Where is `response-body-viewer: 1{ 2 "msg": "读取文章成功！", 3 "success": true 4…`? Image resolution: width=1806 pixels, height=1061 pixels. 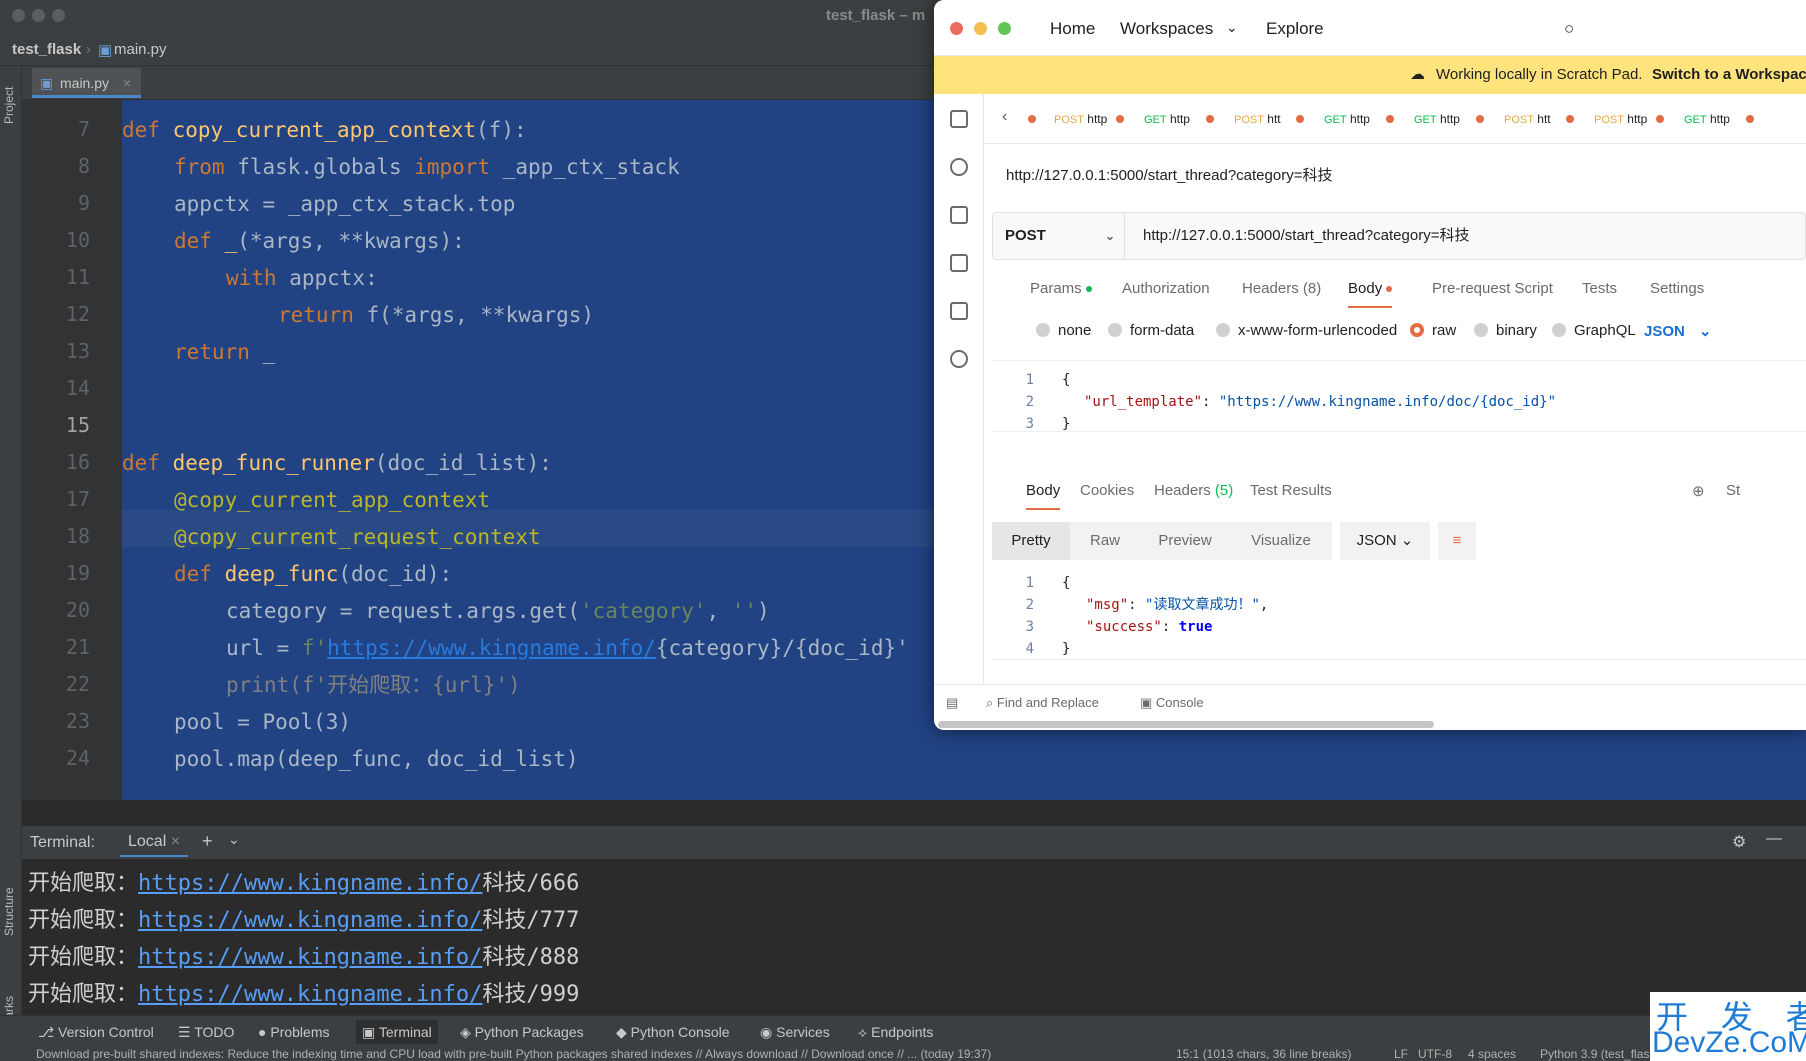
response-body-viewer: 1{ 2 "msg": "读取文章成功！", 3 "success": true 4… is located at coordinates (1399, 616).